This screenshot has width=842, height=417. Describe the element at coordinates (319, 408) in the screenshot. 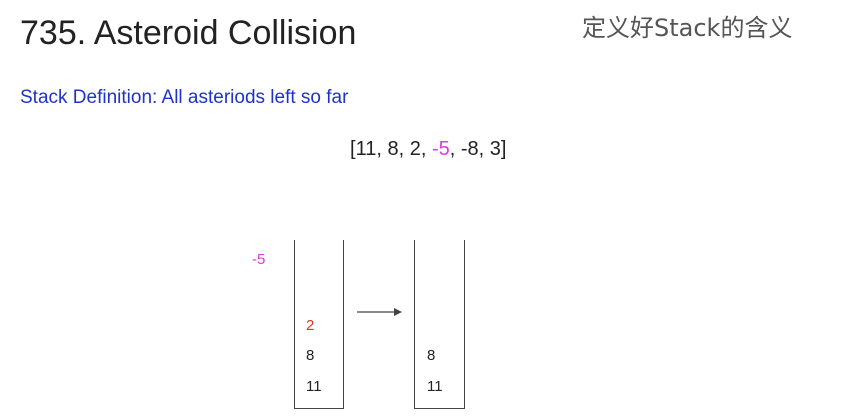

I see `stack-before-floor` at that location.